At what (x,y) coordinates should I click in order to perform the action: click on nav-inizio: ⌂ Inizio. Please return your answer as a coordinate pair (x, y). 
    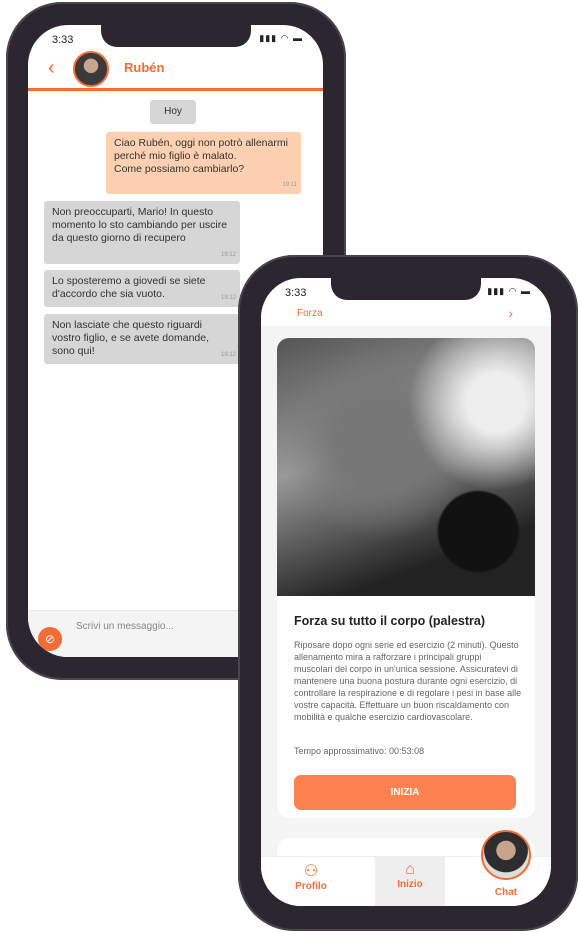
    Looking at the image, I should click on (410, 881).